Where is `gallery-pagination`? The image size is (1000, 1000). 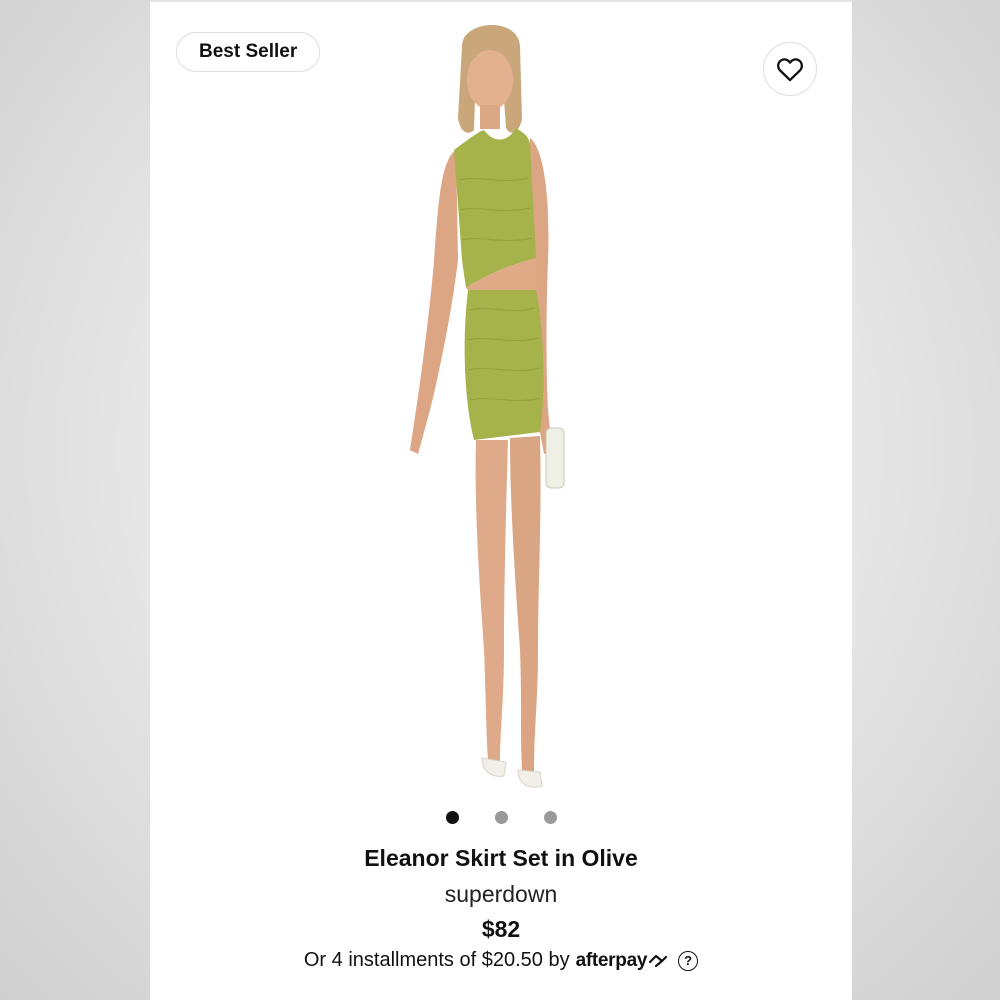
gallery-pagination is located at coordinates (501, 817).